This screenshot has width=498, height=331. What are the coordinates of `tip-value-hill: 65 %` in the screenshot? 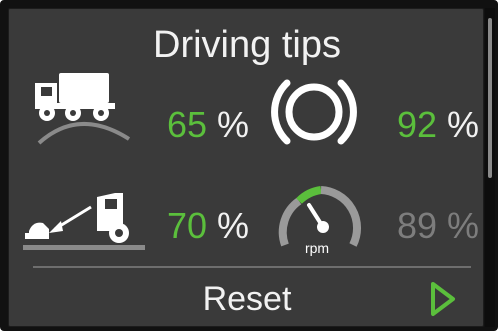 It's located at (208, 124).